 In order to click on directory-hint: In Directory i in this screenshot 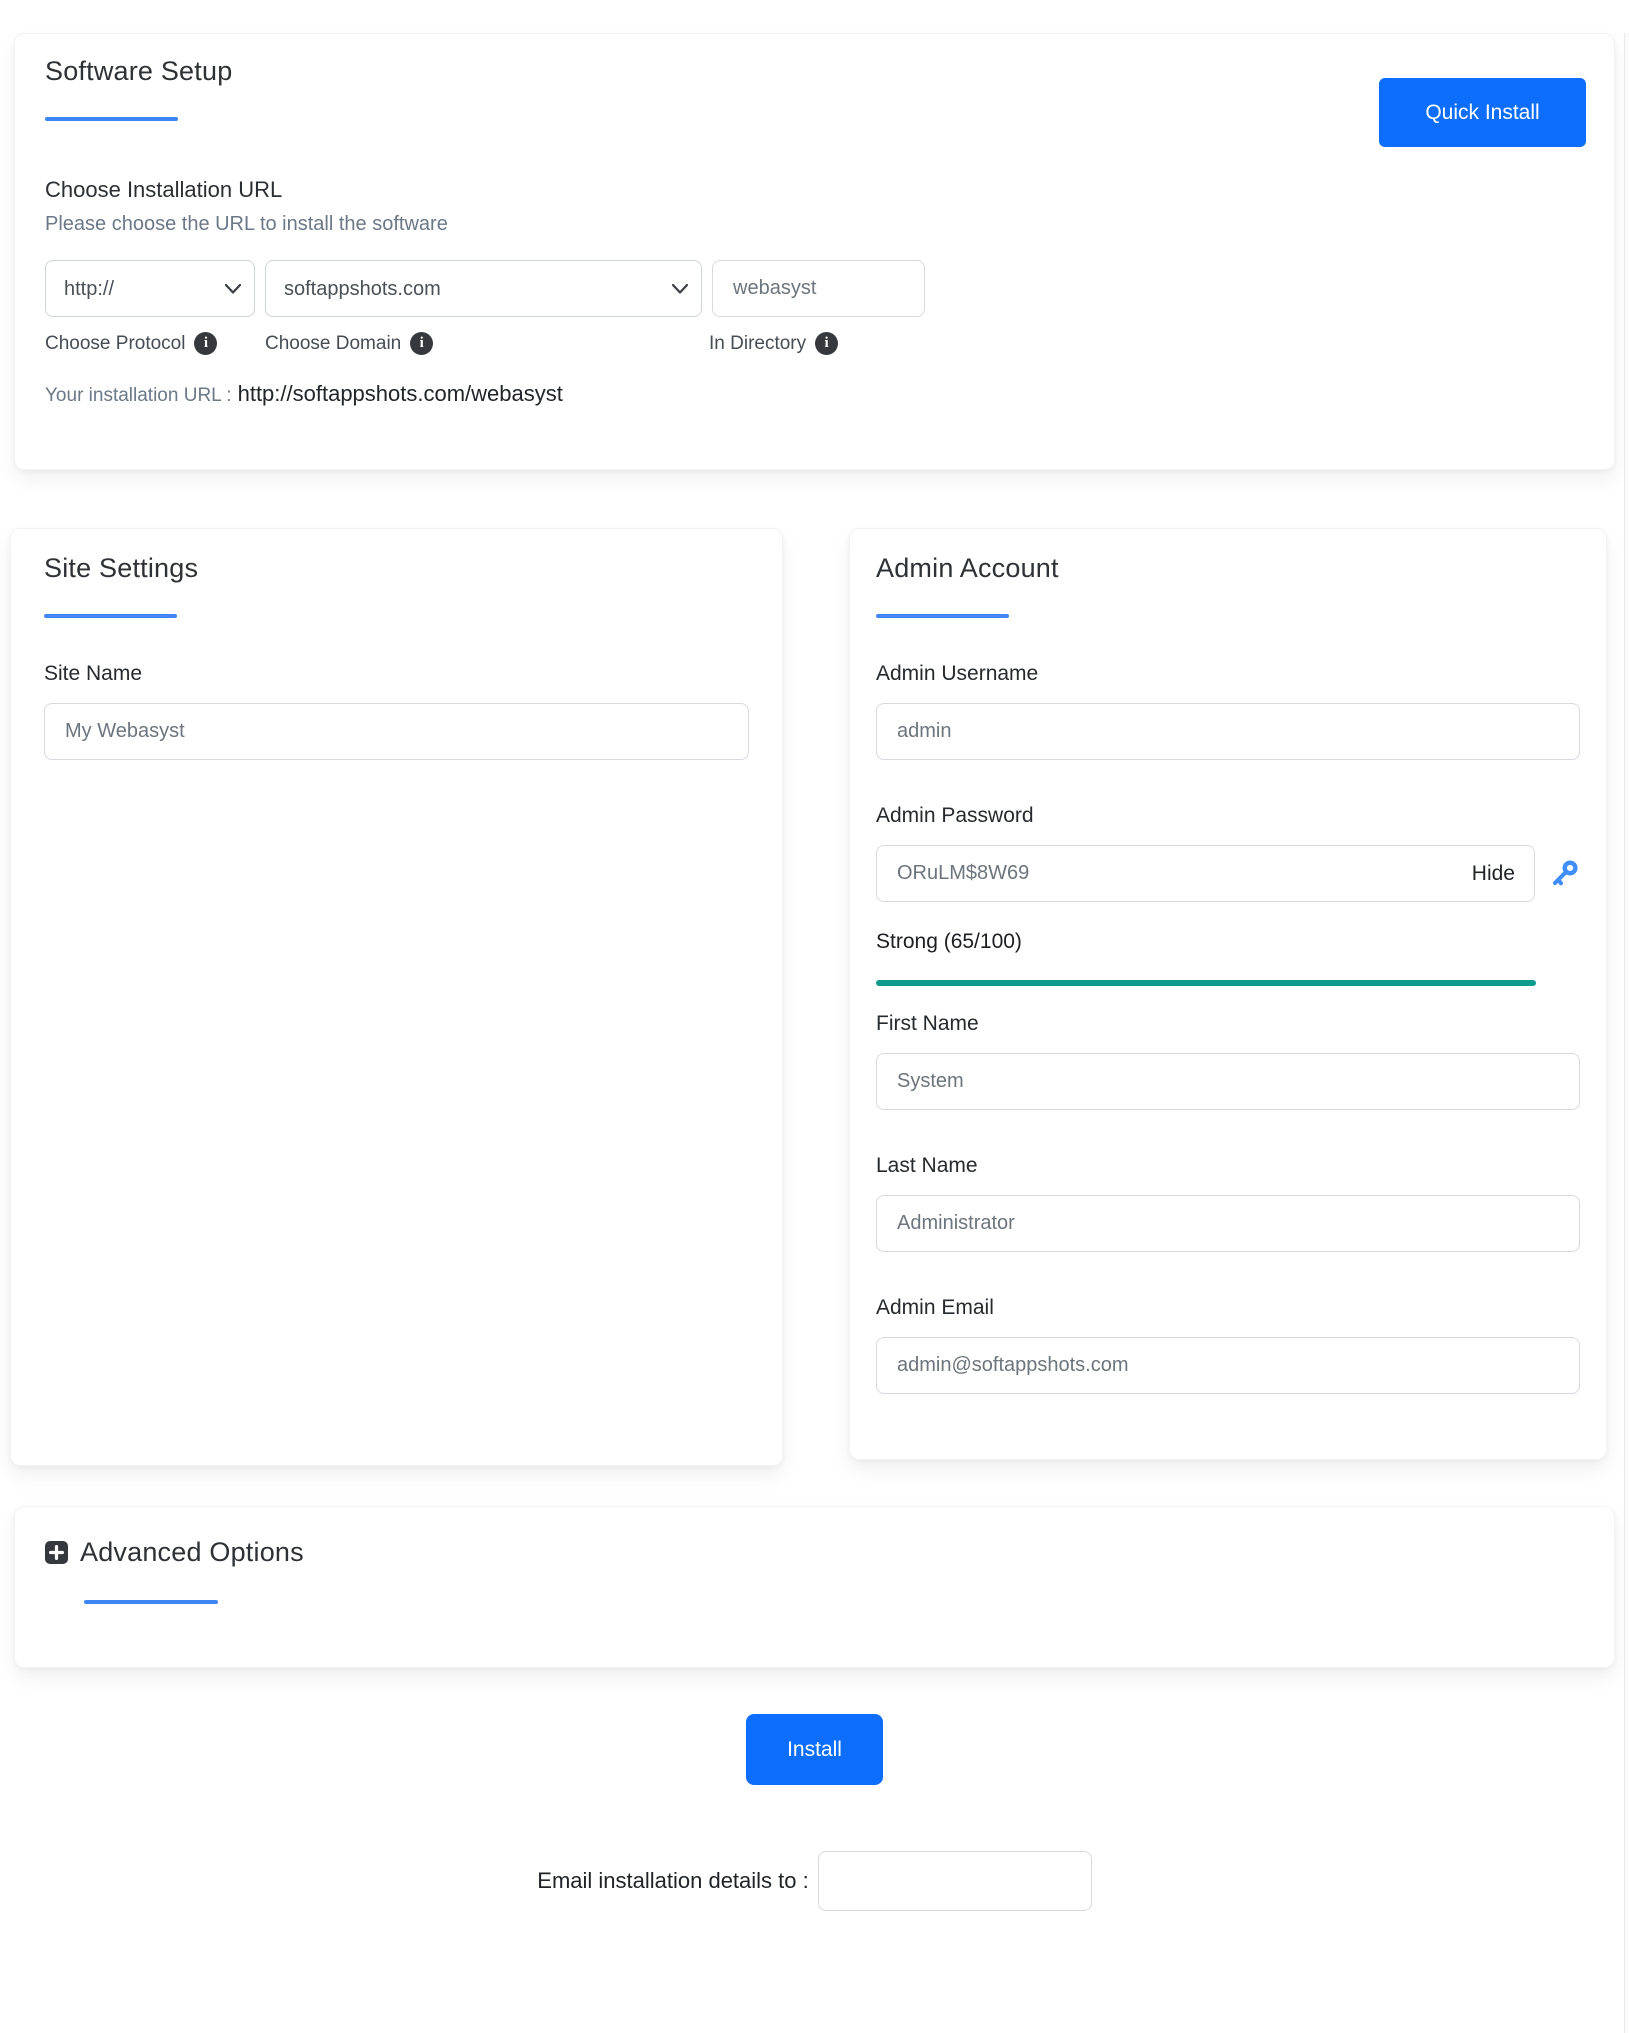, I will do `click(774, 343)`.